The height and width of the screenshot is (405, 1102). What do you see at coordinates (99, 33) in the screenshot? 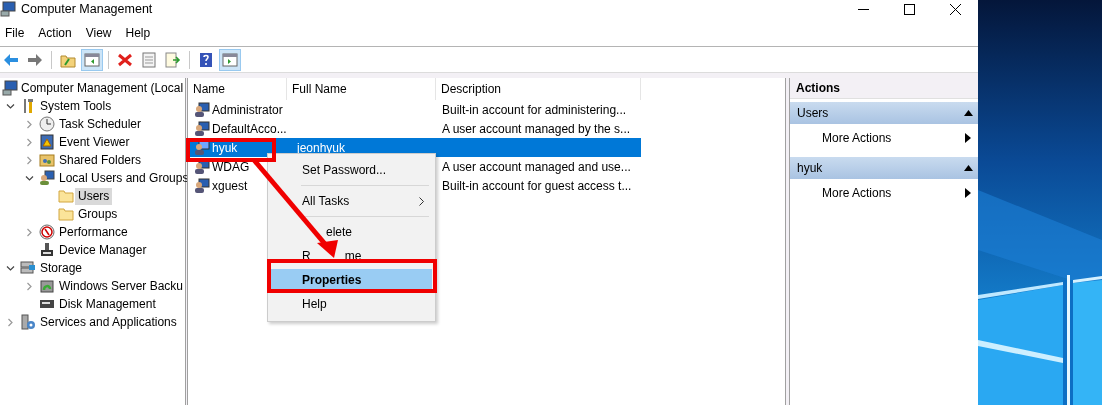
I see `menu-item: View` at bounding box center [99, 33].